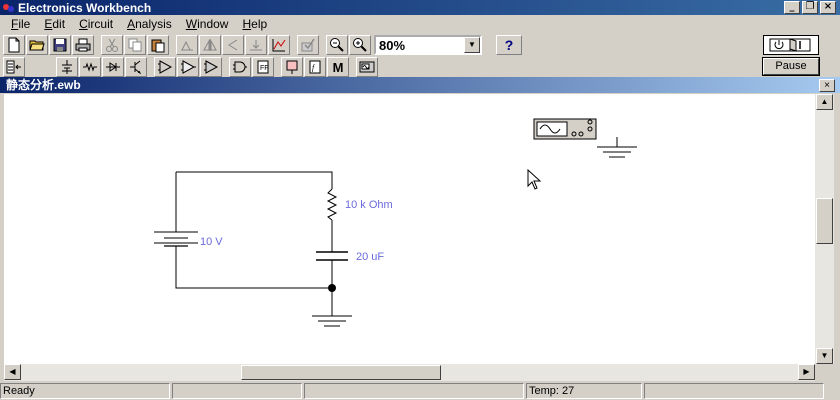 Image resolution: width=840 pixels, height=400 pixels. I want to click on transistors-bin-button, so click(136, 67).